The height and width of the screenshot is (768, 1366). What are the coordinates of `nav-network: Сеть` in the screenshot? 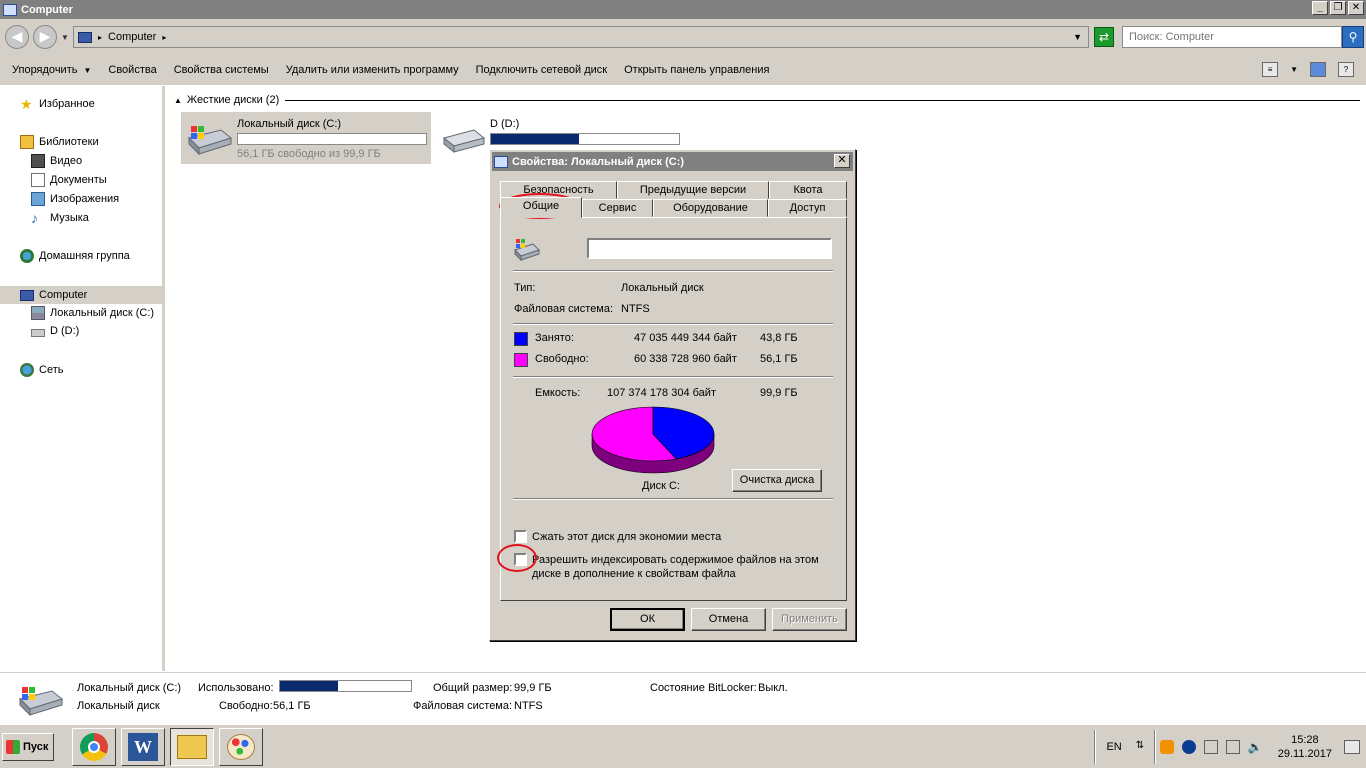 It's located at (41, 370).